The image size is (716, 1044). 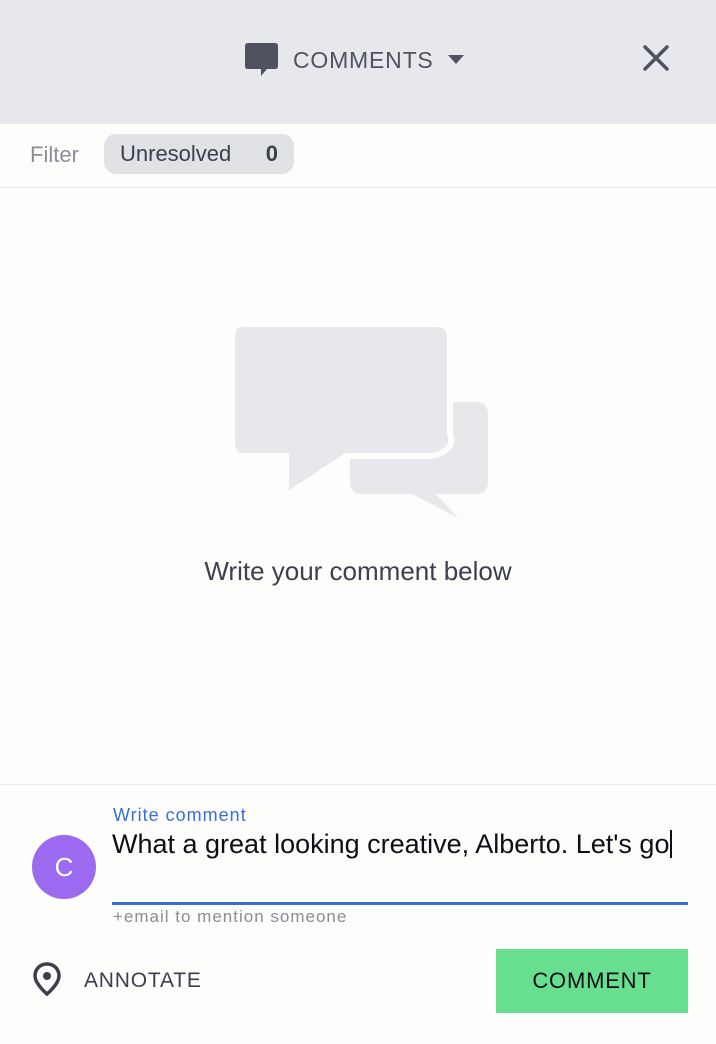 I want to click on caret-down-icon, so click(x=455, y=60).